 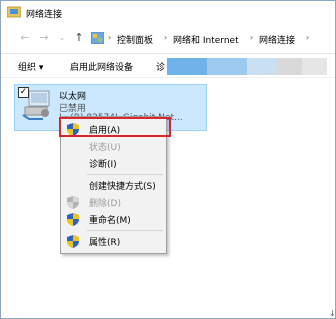 I want to click on control-panel-icon, so click(x=97, y=38).